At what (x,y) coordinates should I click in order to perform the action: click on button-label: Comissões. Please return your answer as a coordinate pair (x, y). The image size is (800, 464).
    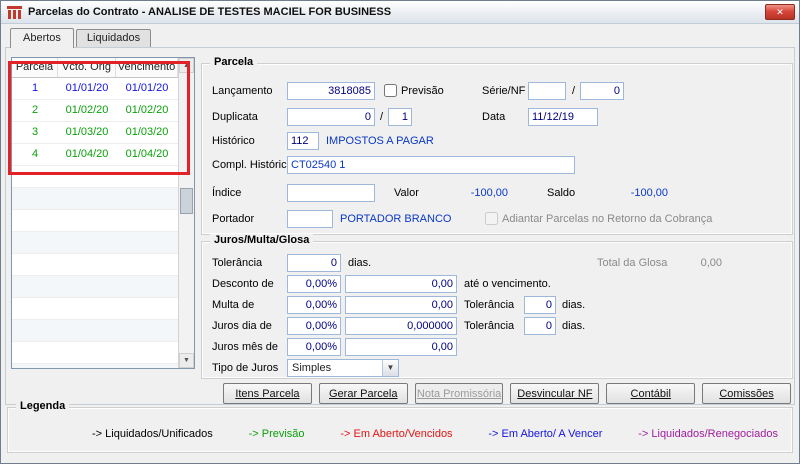
    Looking at the image, I should click on (746, 393).